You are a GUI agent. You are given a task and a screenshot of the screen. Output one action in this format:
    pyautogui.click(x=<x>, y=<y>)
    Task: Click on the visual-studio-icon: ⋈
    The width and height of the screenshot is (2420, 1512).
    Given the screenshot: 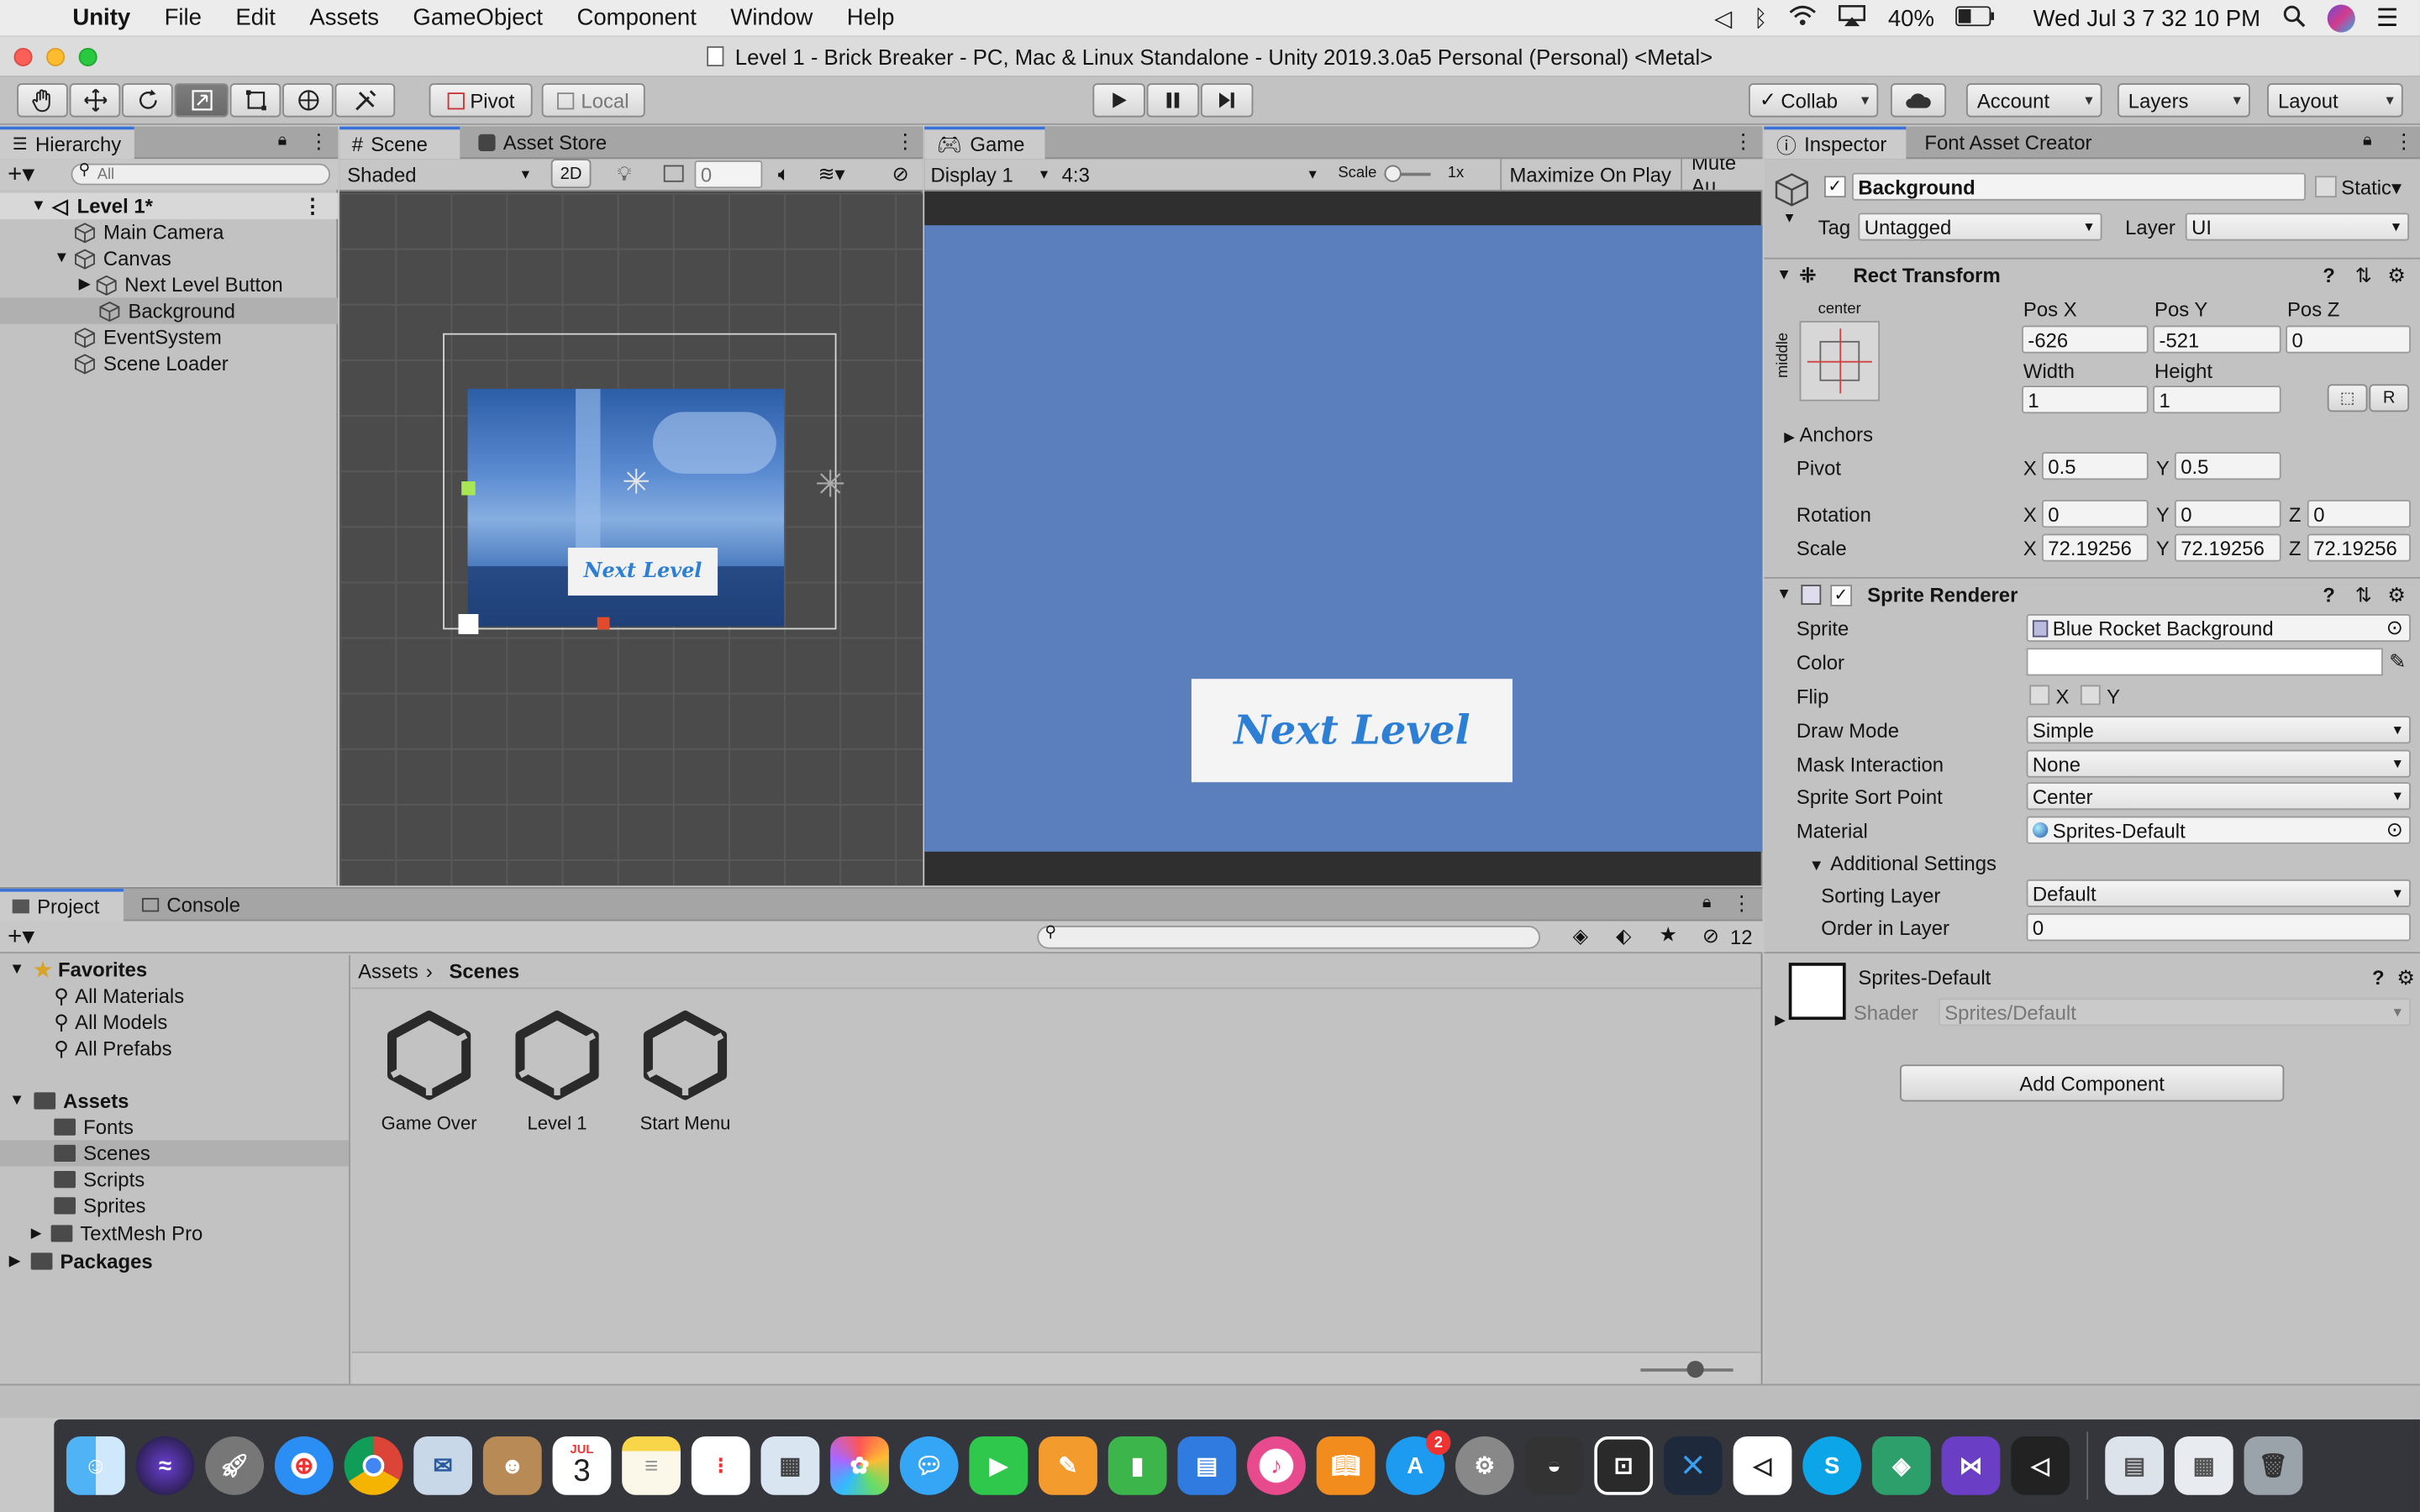 What is the action you would take?
    pyautogui.click(x=1971, y=1465)
    